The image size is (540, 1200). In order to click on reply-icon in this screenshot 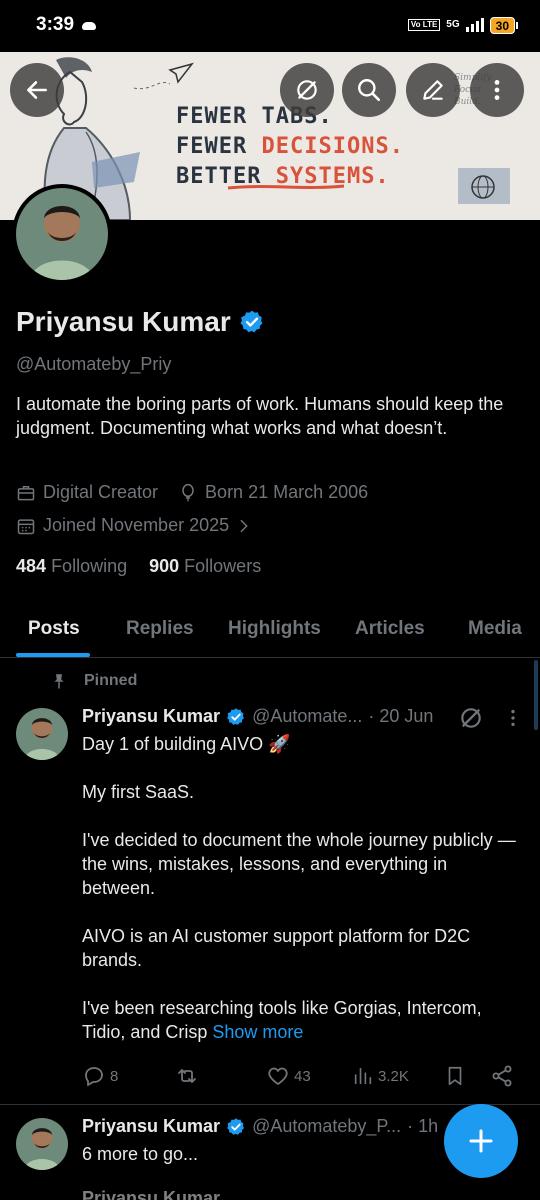, I will do `click(94, 1076)`.